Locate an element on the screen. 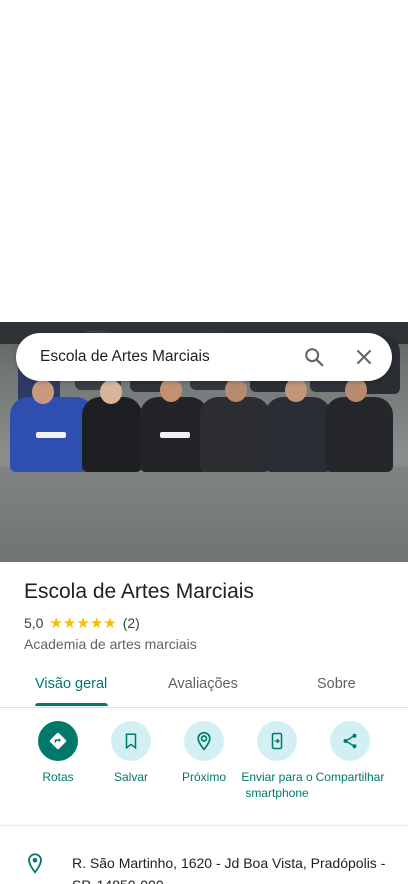  send-to-phone-icon is located at coordinates (277, 741).